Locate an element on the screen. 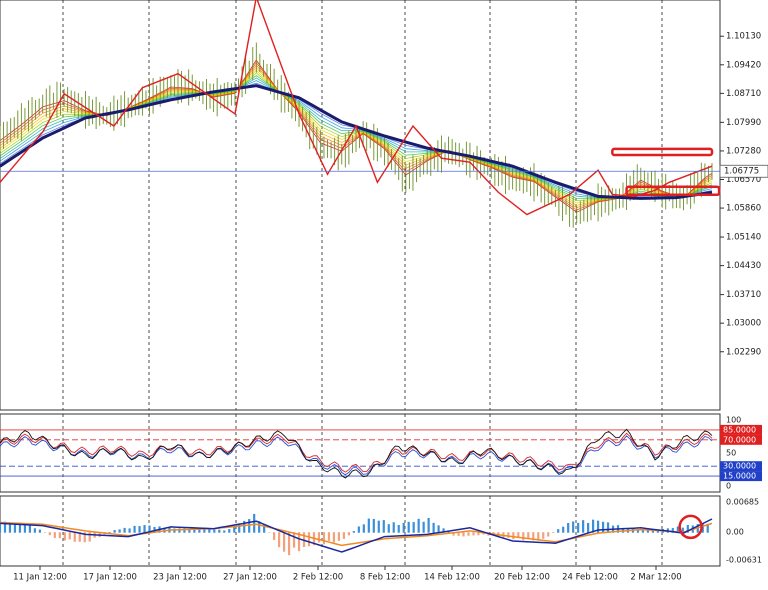 This screenshot has height=590, width=768. price-y-tick-label: 1.08710 is located at coordinates (743, 94).